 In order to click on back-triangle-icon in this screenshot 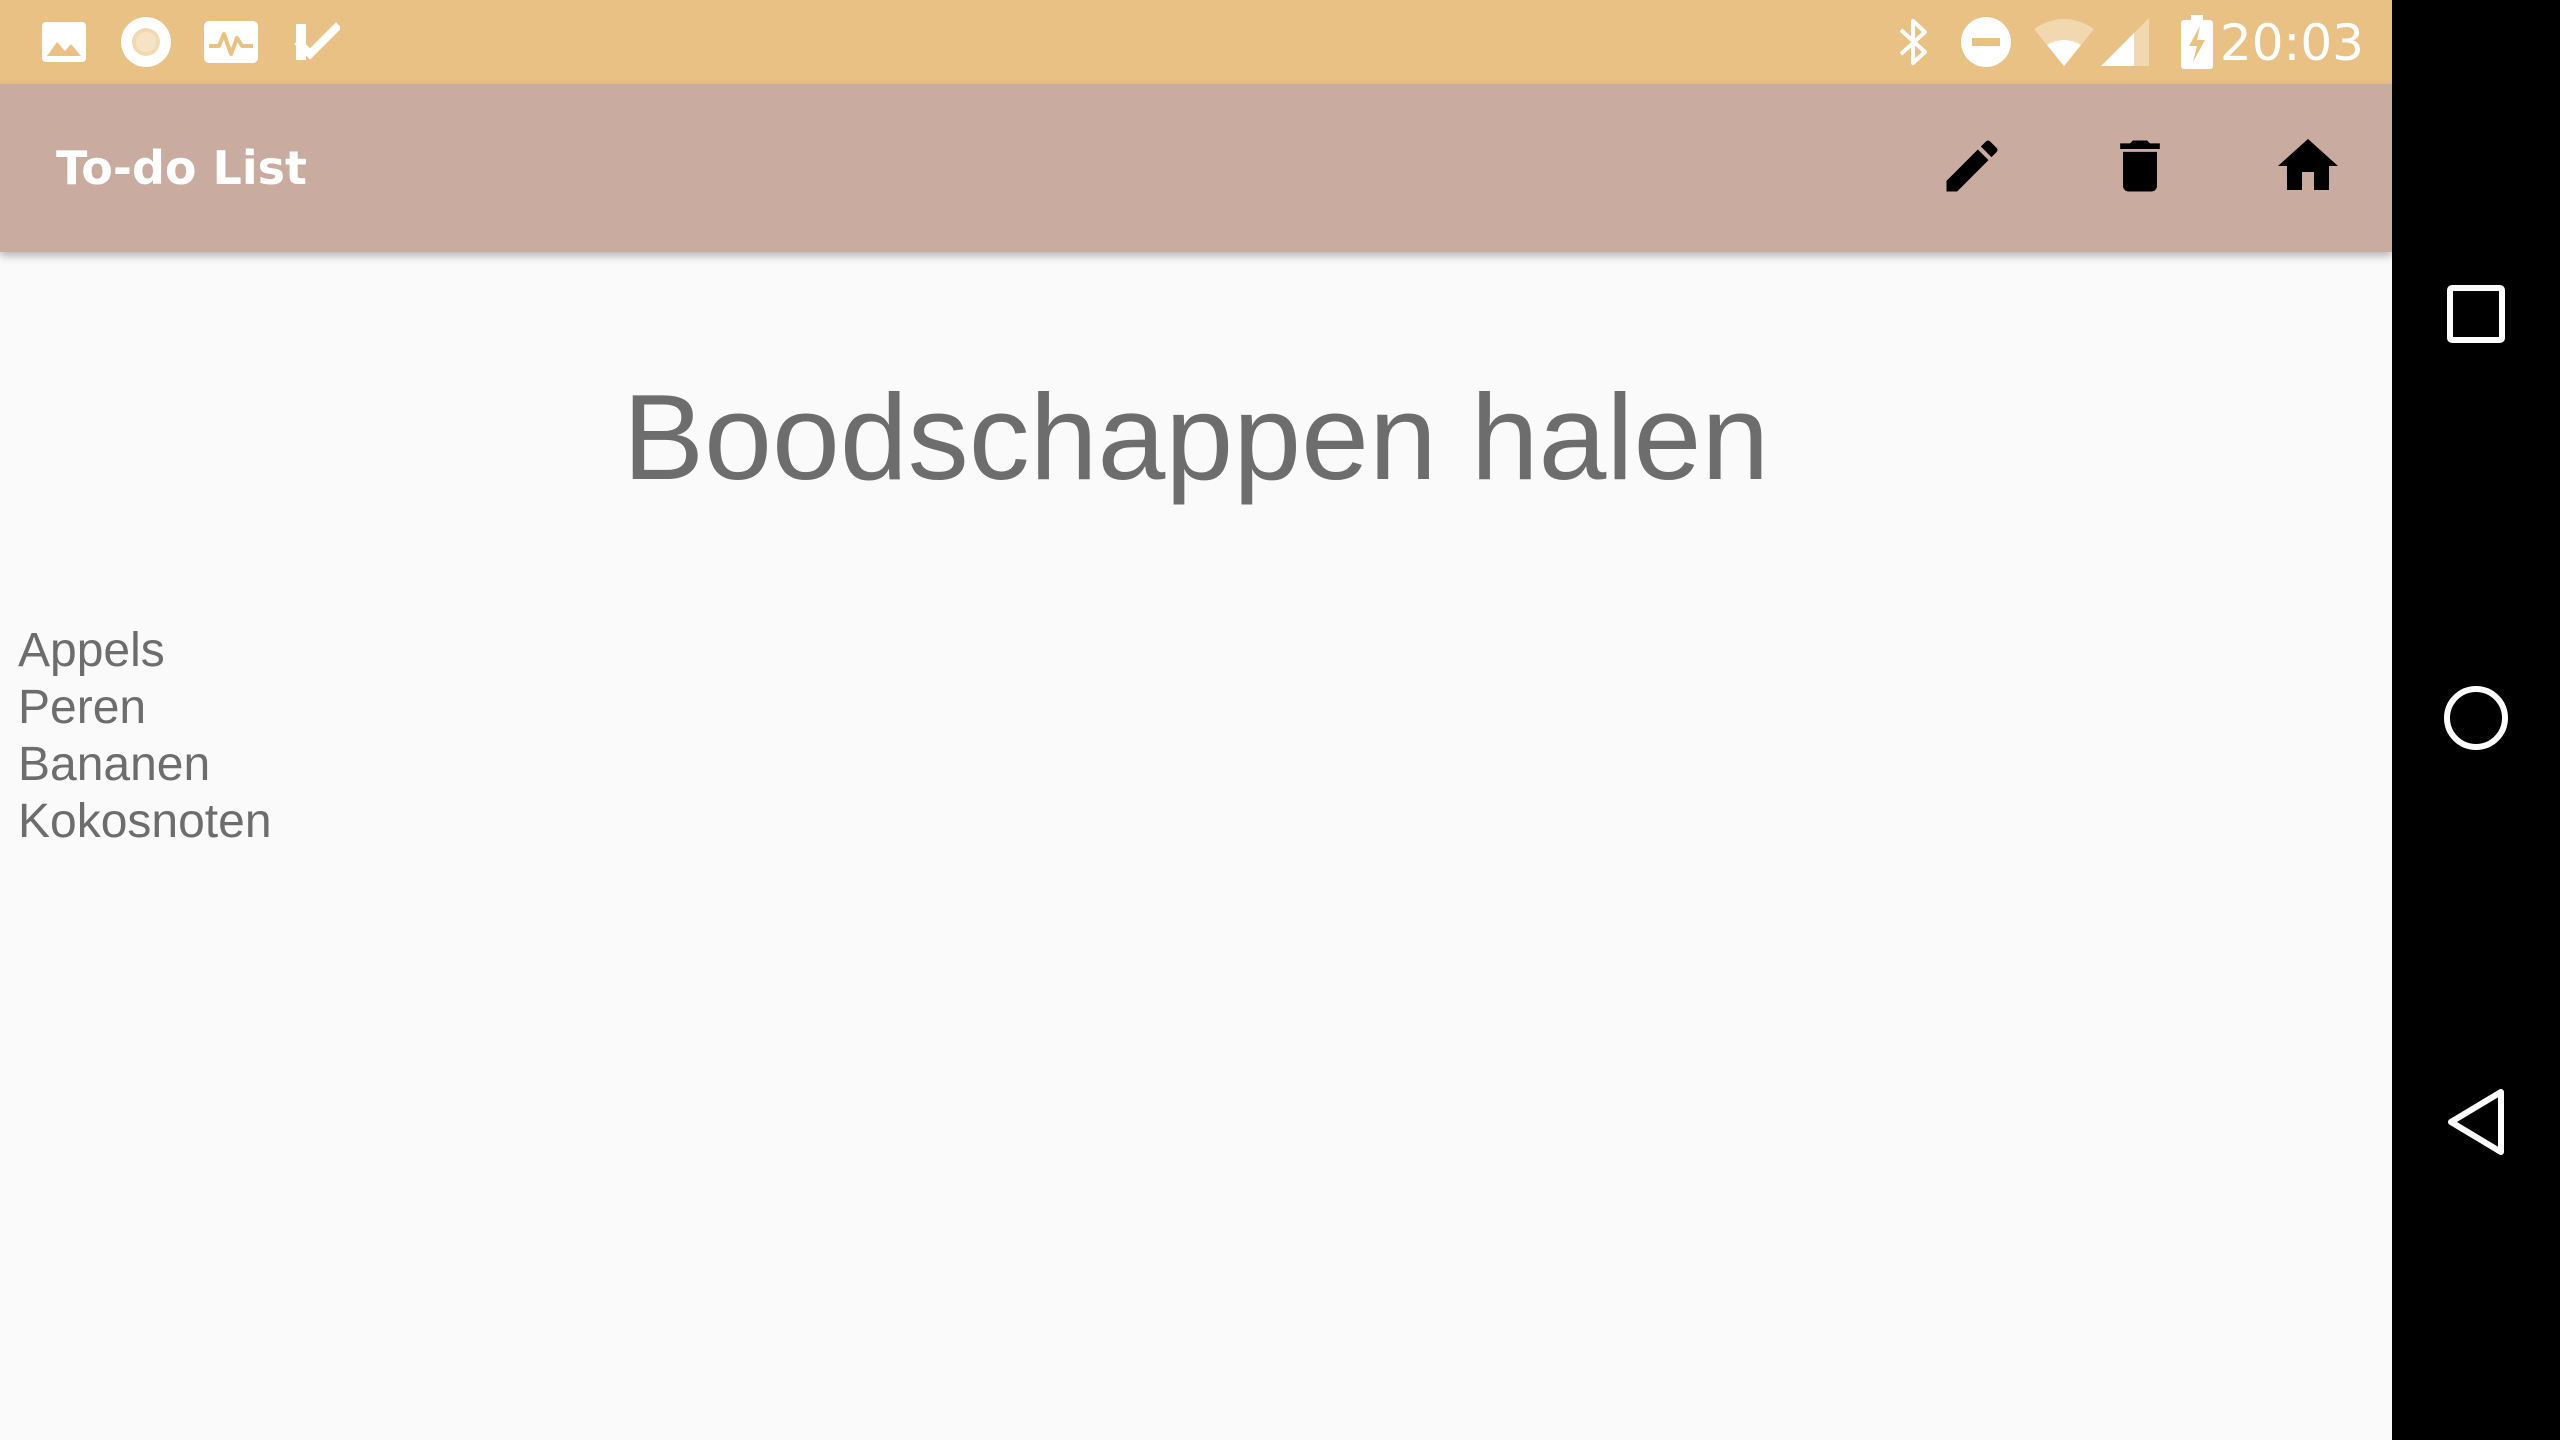, I will do `click(2476, 1124)`.